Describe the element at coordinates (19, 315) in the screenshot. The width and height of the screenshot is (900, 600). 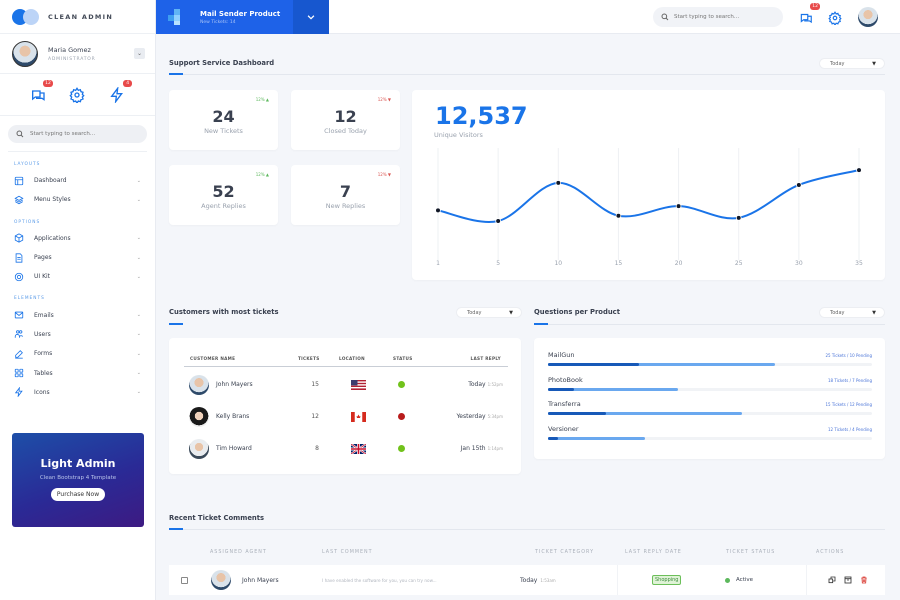
I see `mail-icon` at that location.